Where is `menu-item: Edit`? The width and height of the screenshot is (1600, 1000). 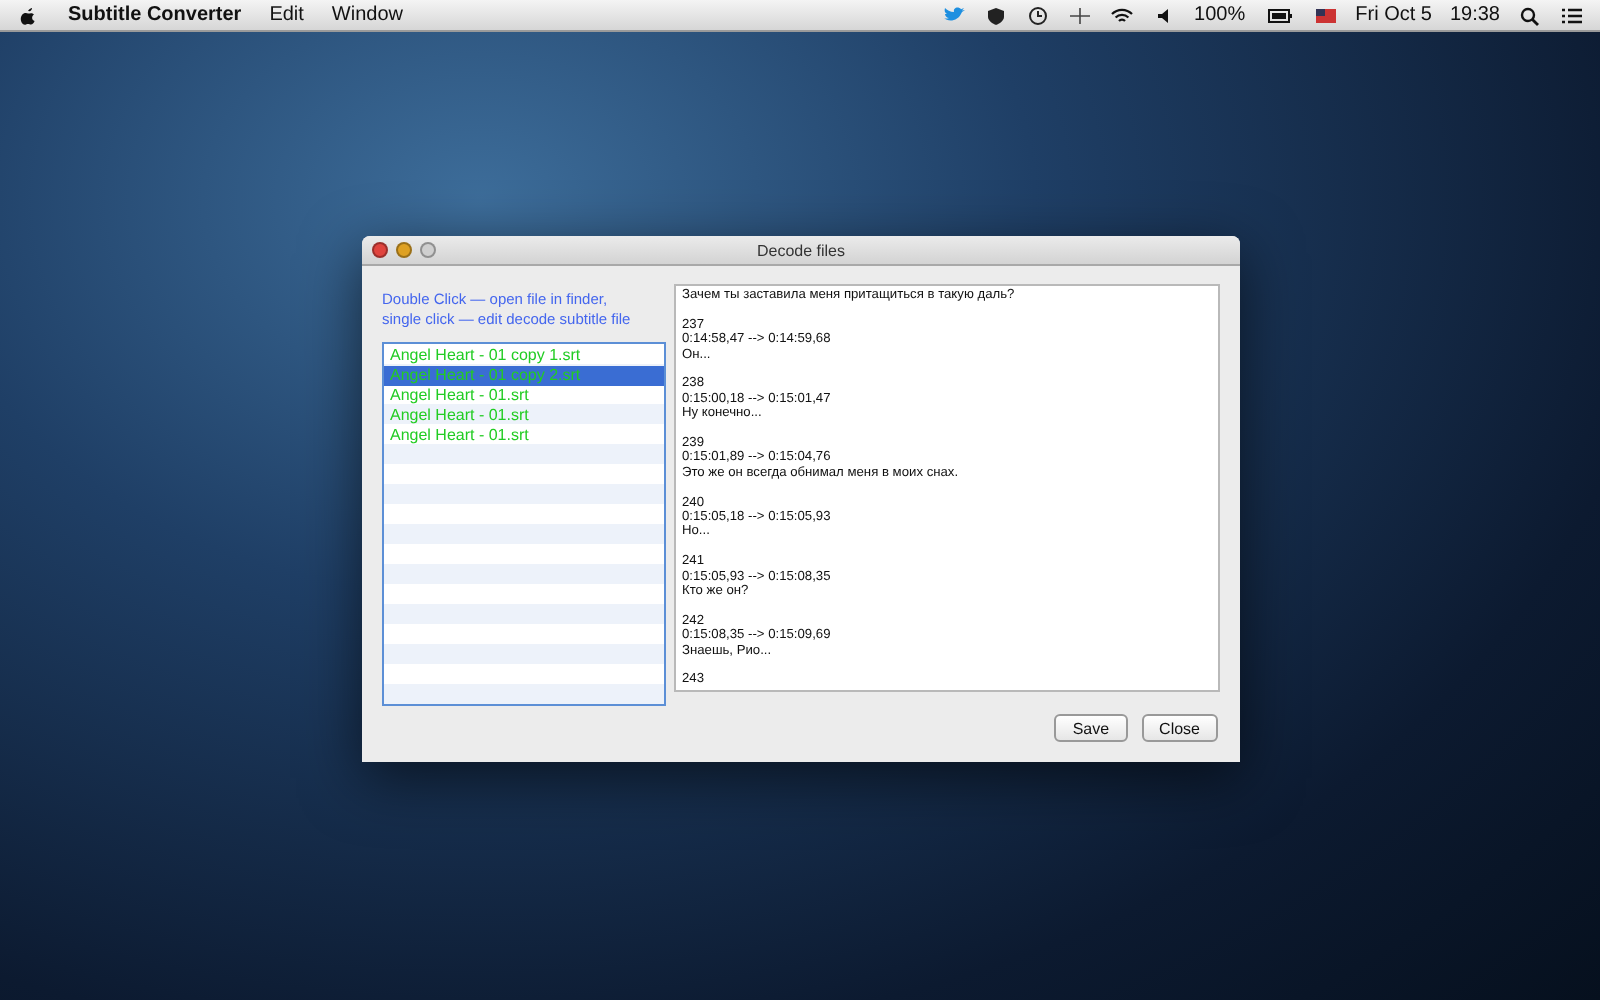
menu-item: Edit is located at coordinates (286, 15).